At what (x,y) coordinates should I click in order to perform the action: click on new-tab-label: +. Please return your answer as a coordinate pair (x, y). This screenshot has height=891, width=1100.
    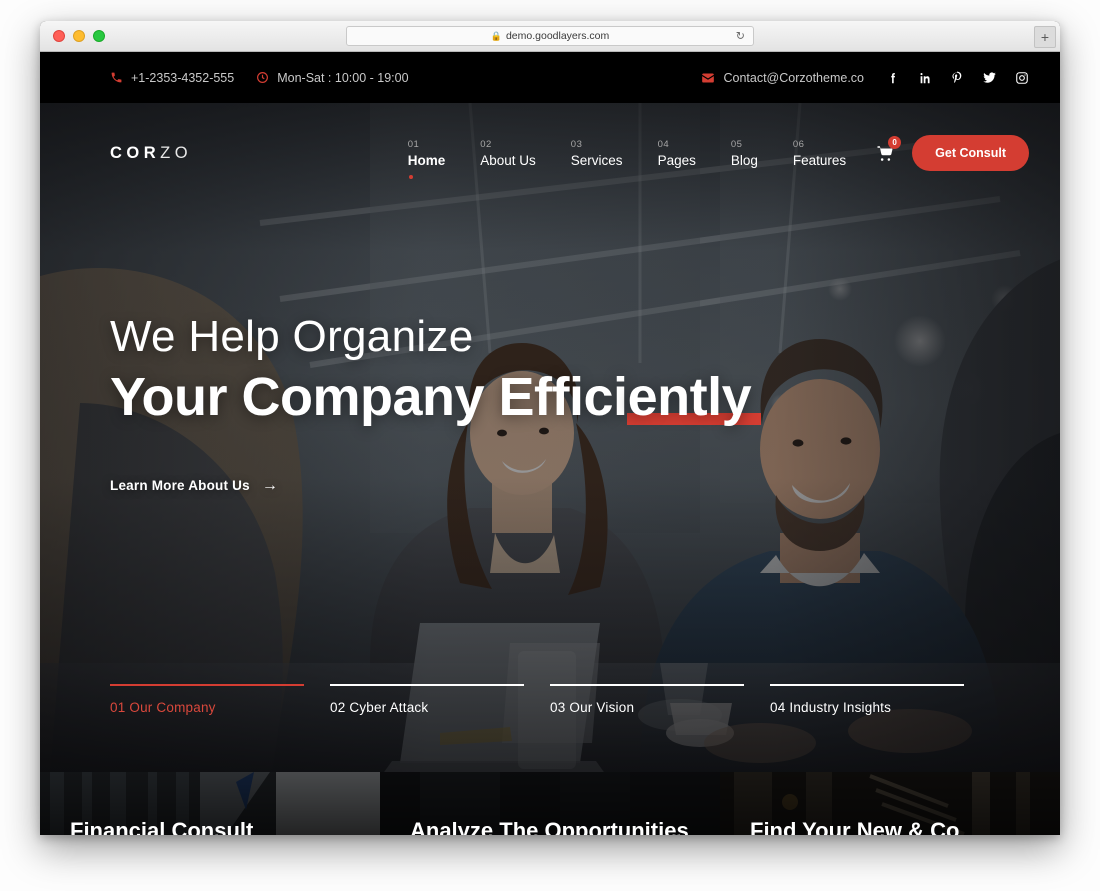
    Looking at the image, I should click on (1045, 37).